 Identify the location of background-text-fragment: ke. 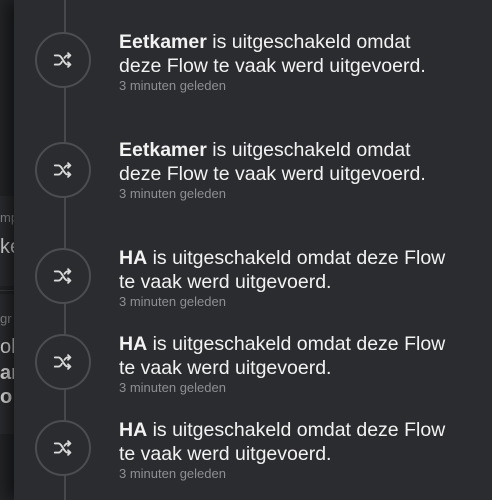
(7, 247).